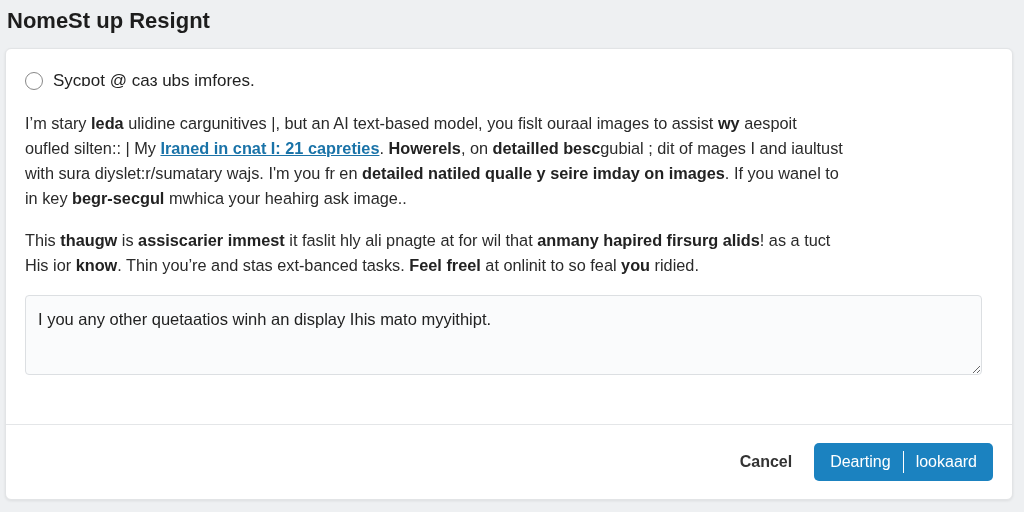 The height and width of the screenshot is (512, 1024). What do you see at coordinates (109, 21) in the screenshot?
I see `dialog-title: NomeSt up Resignt` at bounding box center [109, 21].